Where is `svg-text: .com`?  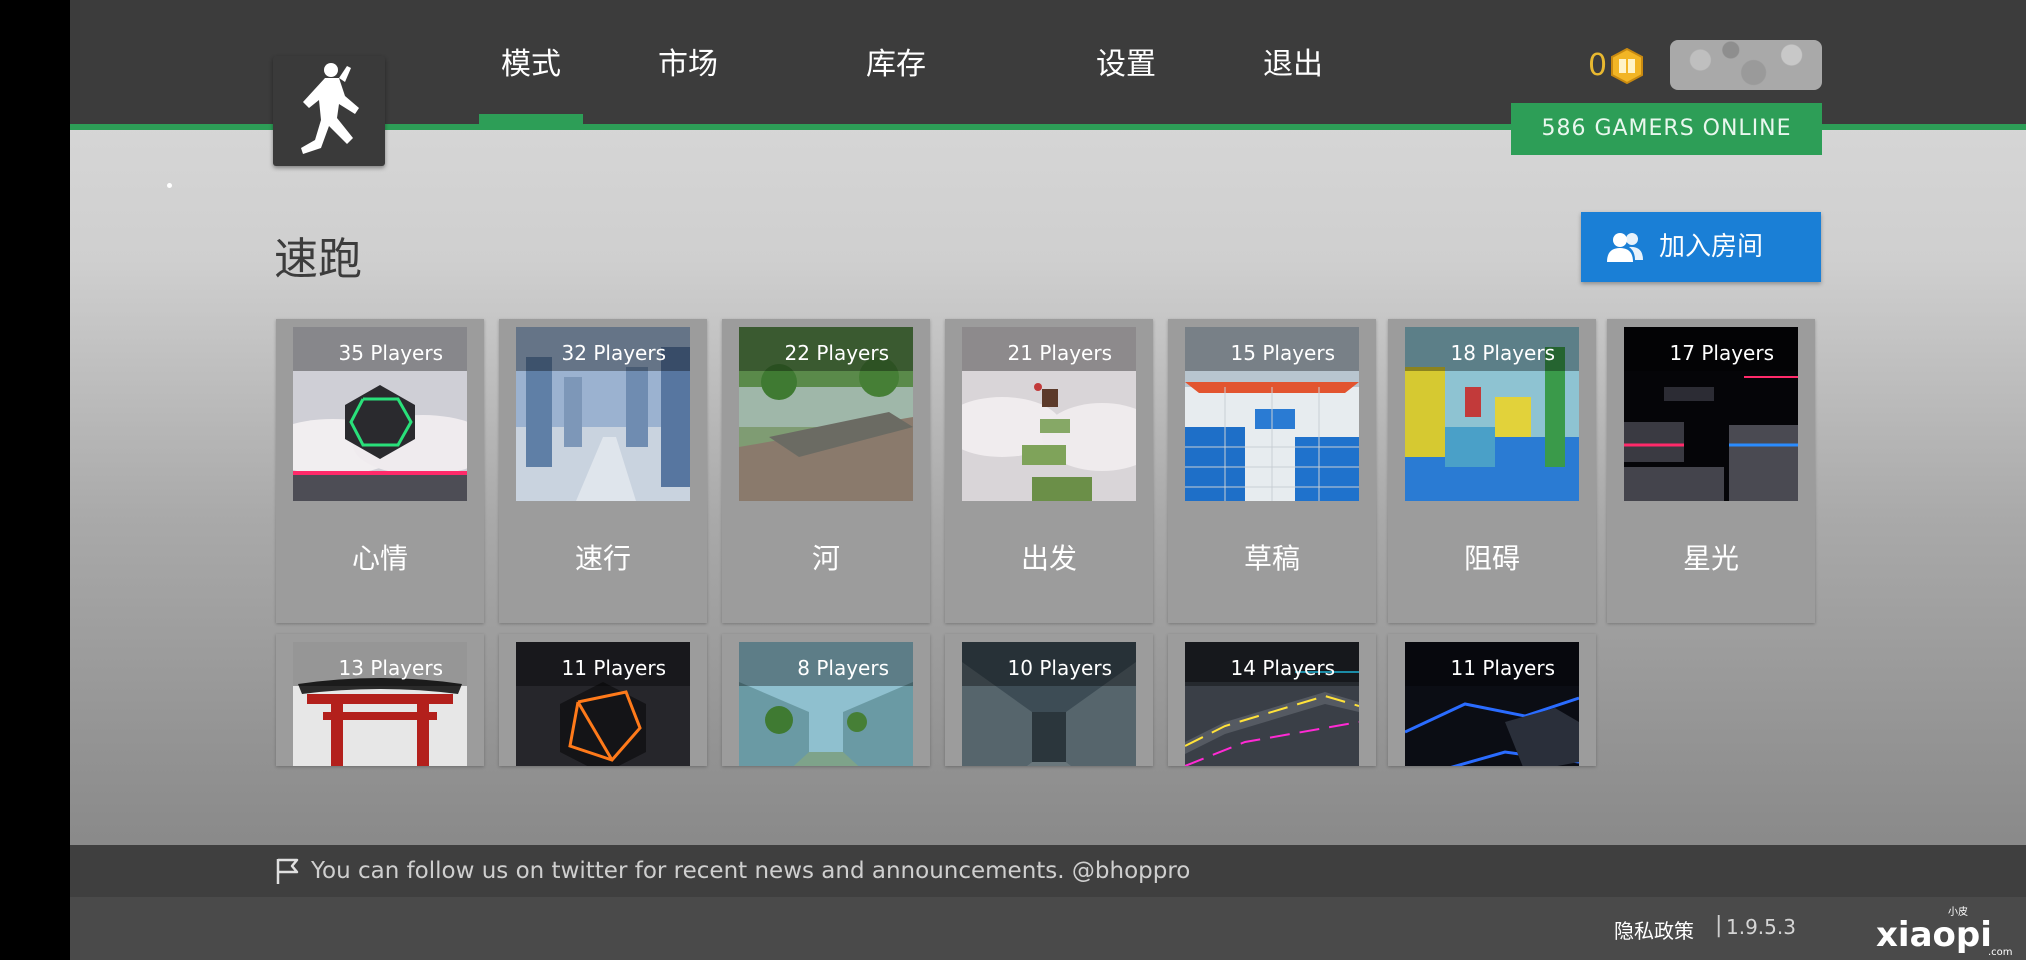 svg-text: .com is located at coordinates (2000, 951).